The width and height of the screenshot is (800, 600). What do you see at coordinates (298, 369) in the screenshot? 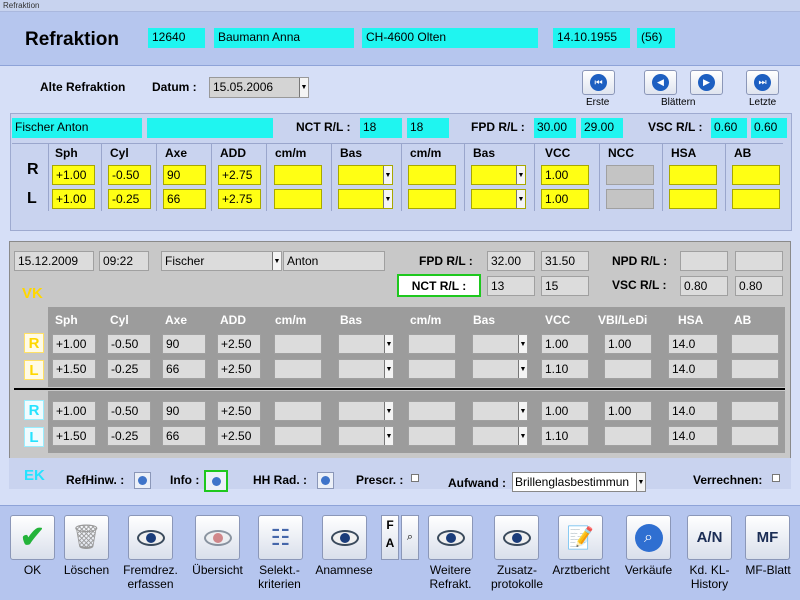
I see `vk-l-cmm1` at bounding box center [298, 369].